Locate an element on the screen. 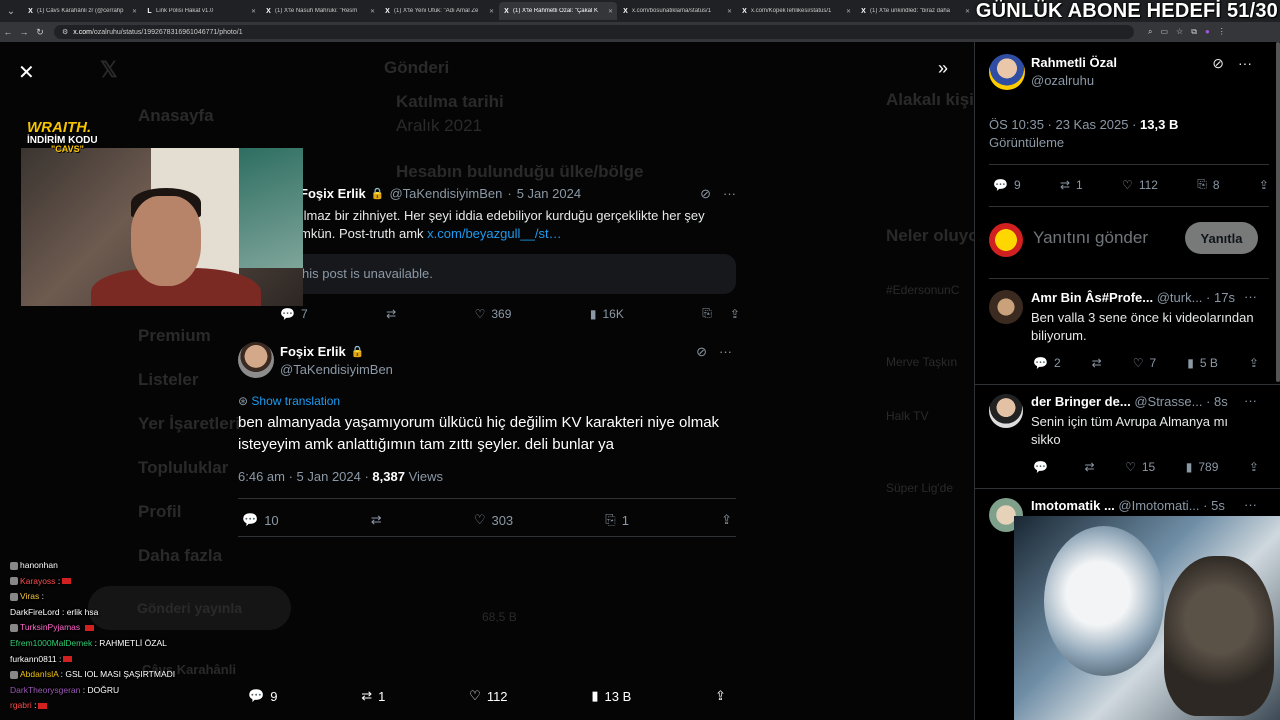 This screenshot has width=1280, height=720. bookmark-button: ⎘ ⇪ is located at coordinates (721, 313).